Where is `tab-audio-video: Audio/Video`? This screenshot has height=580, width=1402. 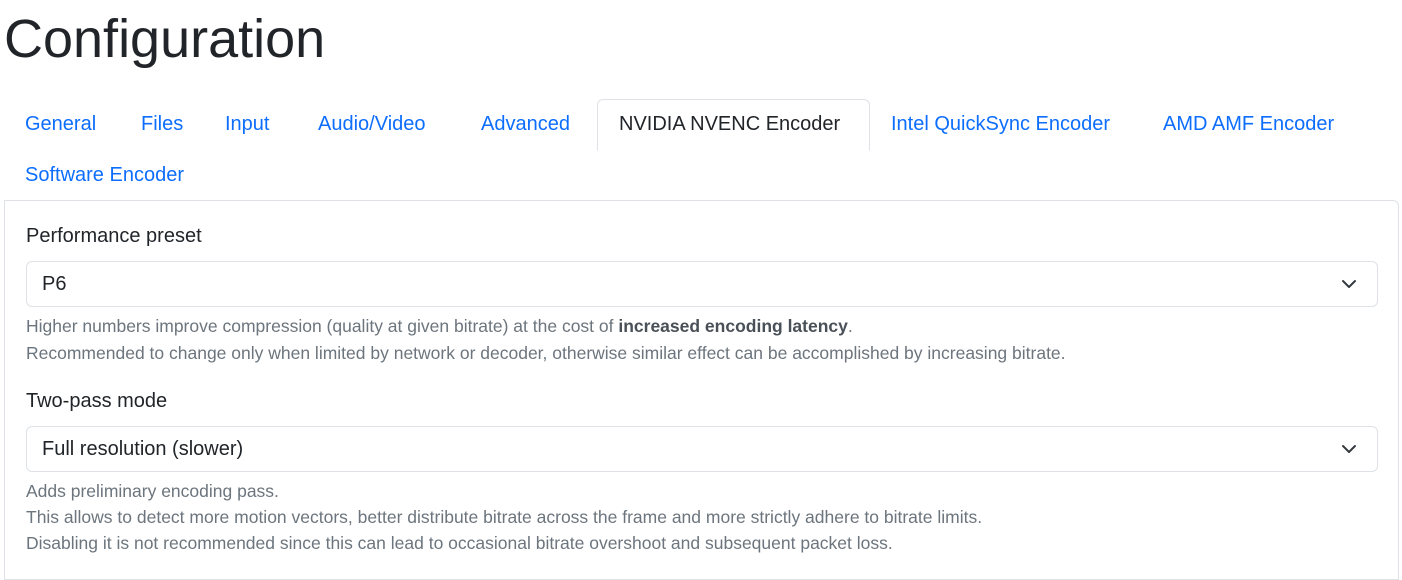
tab-audio-video: Audio/Video is located at coordinates (372, 124).